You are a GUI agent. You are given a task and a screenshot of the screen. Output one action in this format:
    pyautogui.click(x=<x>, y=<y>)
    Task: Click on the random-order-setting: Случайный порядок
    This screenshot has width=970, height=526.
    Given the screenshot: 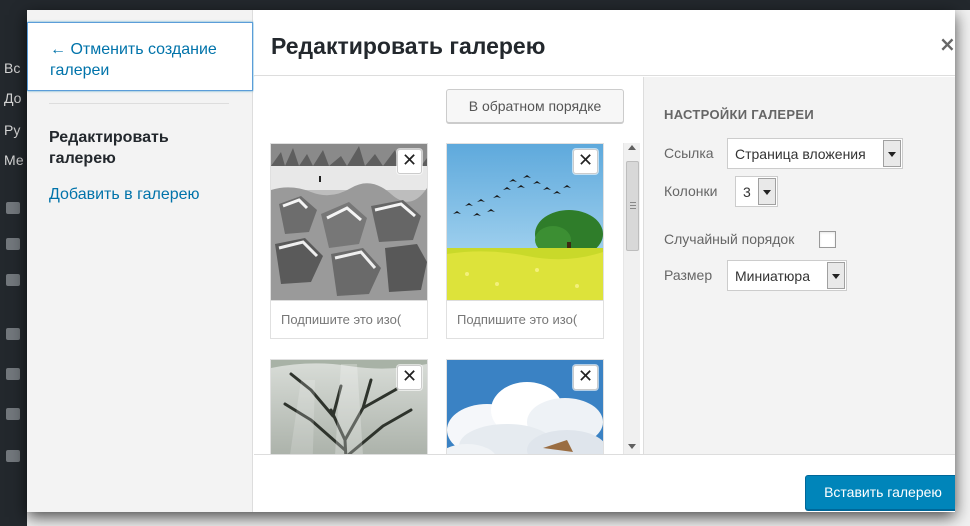 What is the action you would take?
    pyautogui.click(x=809, y=240)
    